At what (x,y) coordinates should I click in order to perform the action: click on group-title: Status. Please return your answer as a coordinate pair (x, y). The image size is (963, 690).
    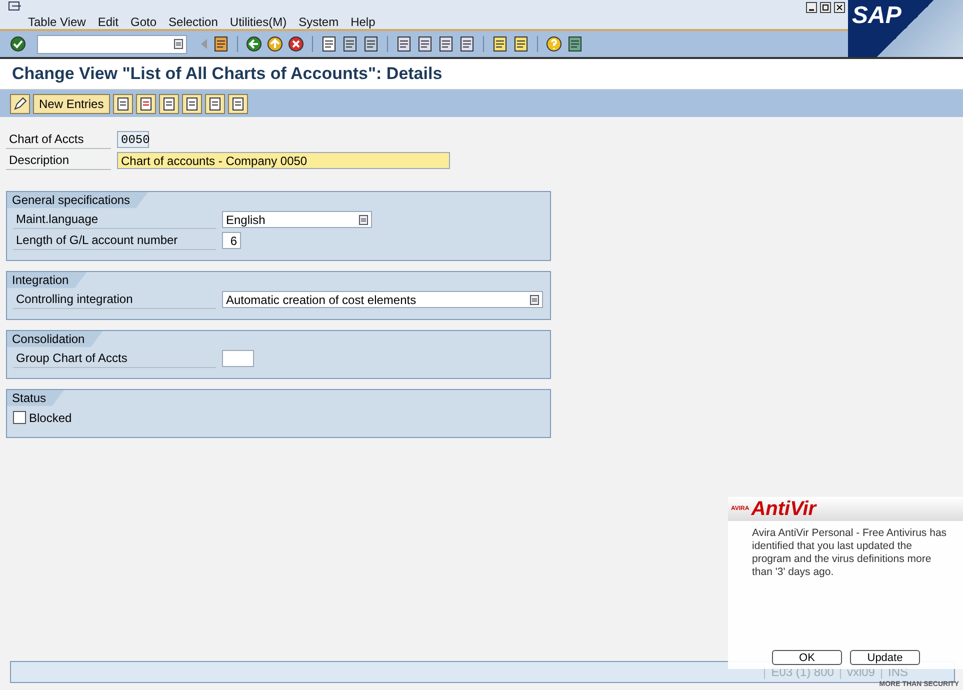
    Looking at the image, I should click on (35, 398).